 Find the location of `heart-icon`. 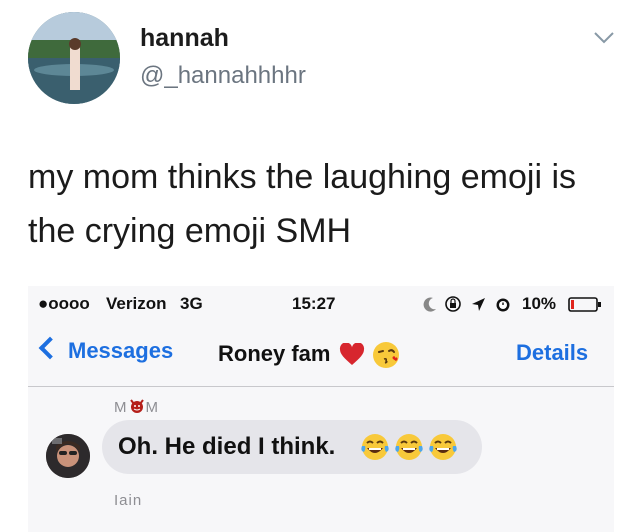

heart-icon is located at coordinates (351, 353).